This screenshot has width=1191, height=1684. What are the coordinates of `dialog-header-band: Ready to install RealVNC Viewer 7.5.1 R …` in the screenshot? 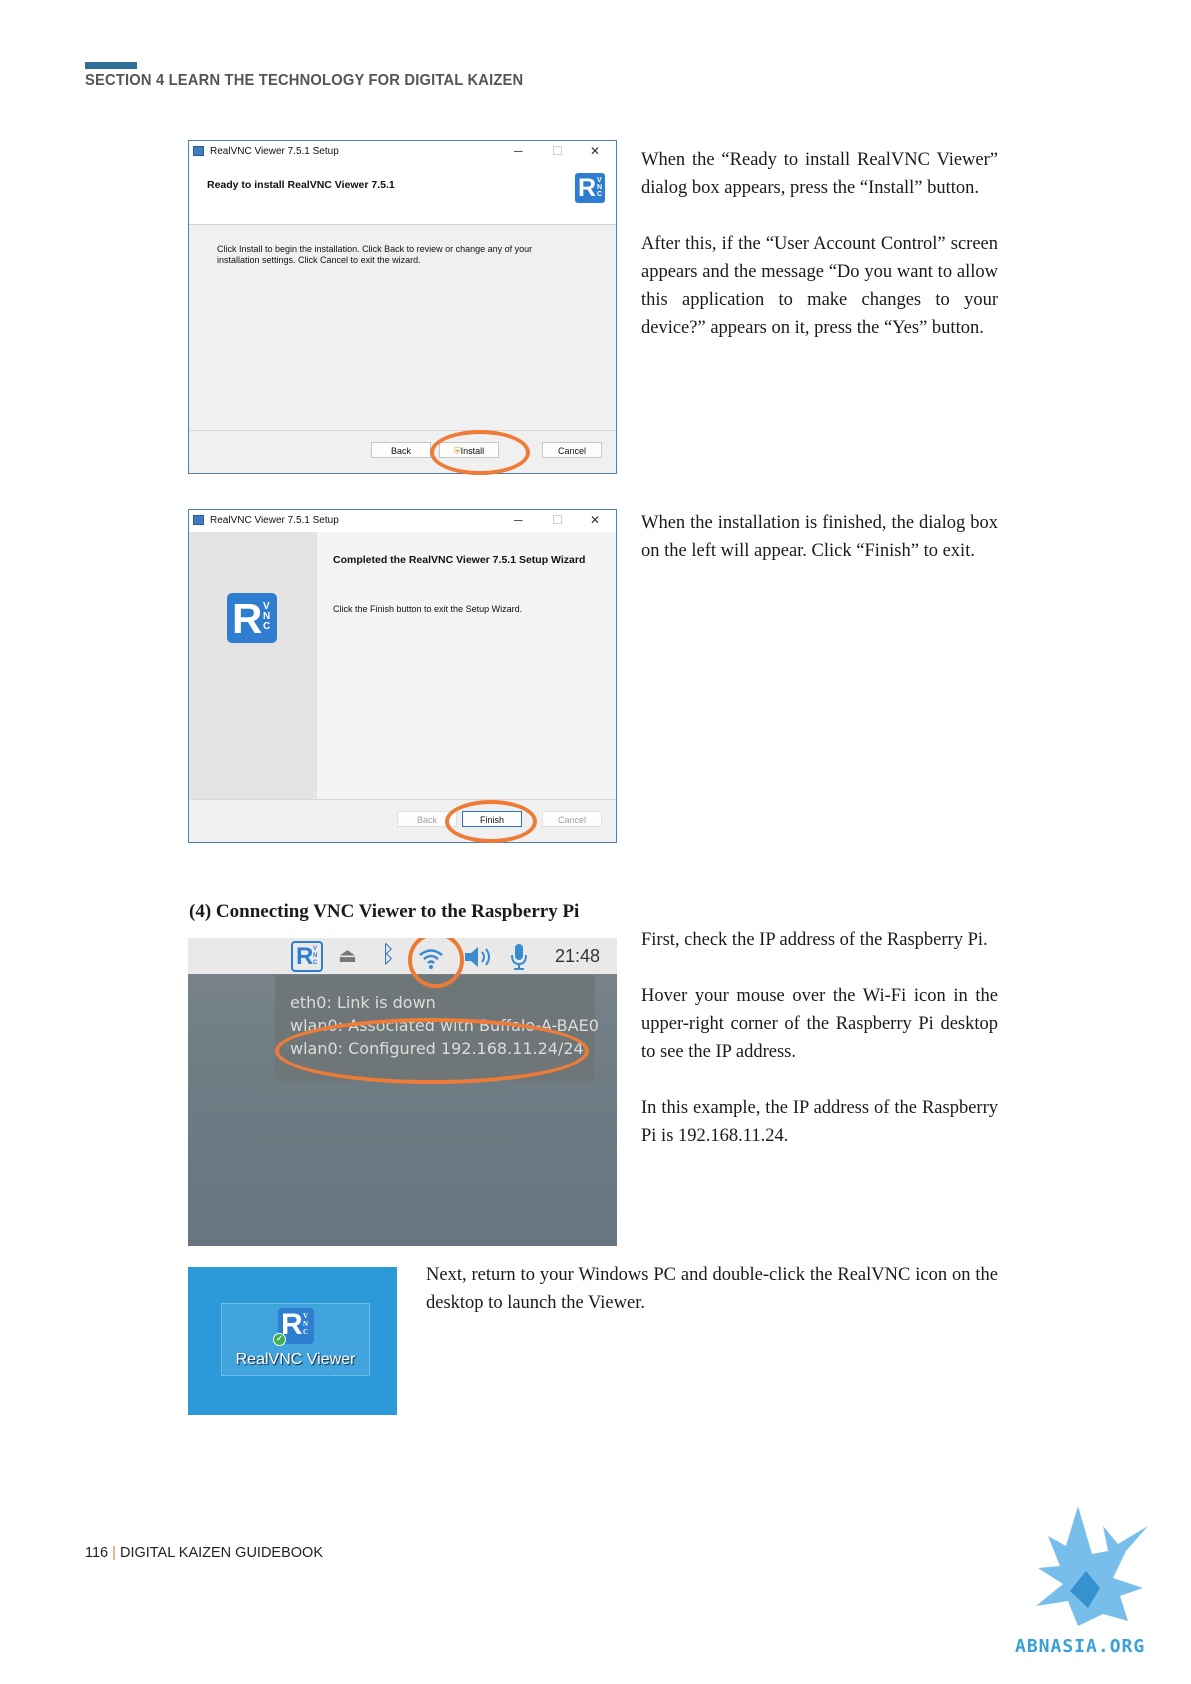 It's located at (402, 194).